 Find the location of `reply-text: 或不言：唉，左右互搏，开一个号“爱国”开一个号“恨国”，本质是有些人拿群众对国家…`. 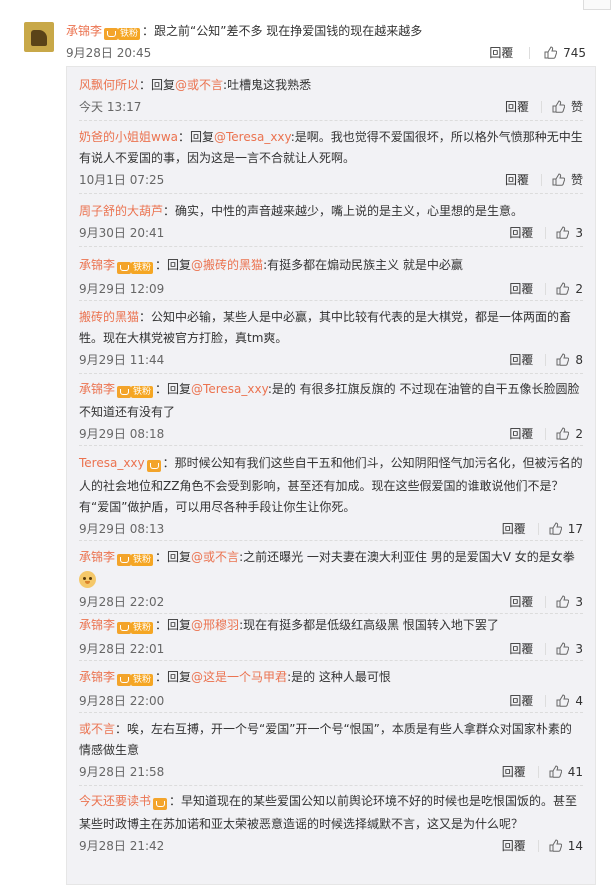

reply-text: 或不言：唉，左右互搏，开一个号“爱国”开一个号“恨国”，本质是有些人拿群众对国家… is located at coordinates (331, 740).